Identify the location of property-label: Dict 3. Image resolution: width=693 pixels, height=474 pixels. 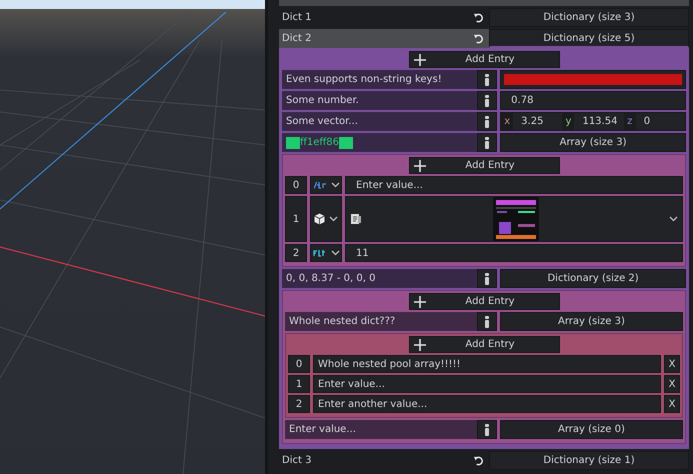
(296, 461).